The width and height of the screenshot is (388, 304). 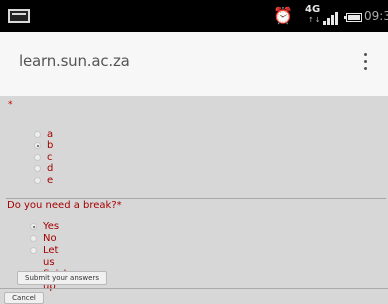 I want to click on option-label: e, so click(x=50, y=180).